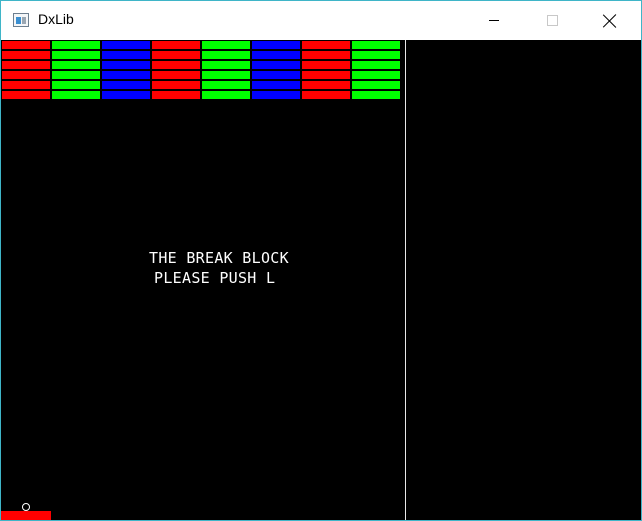 The width and height of the screenshot is (642, 521). Describe the element at coordinates (215, 278) in the screenshot. I see `instruction-message: PLEASE PUSH L` at that location.